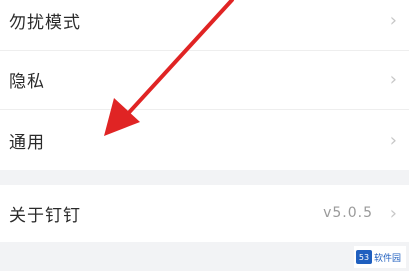 Image resolution: width=409 pixels, height=271 pixels. I want to click on watermark-logo: 53 软件园, so click(380, 257).